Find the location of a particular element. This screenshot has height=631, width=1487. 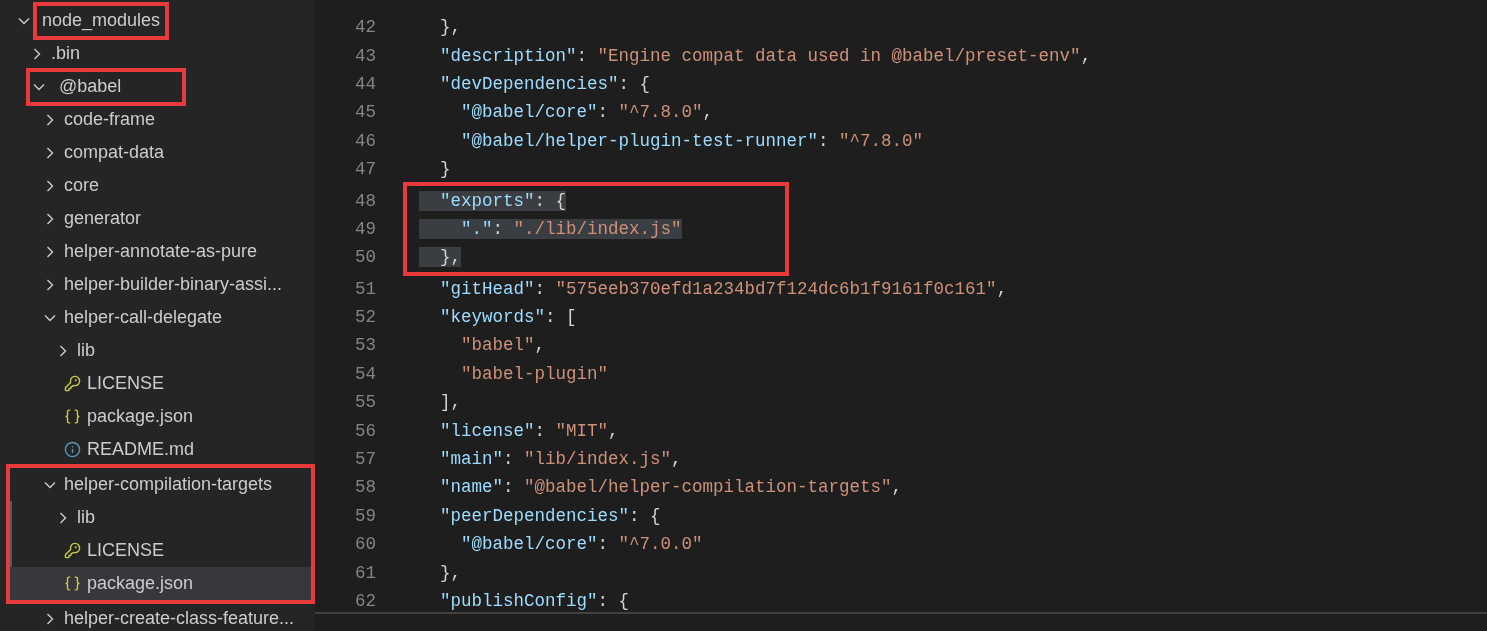

code-line: "license": "MIT", is located at coordinates (529, 430).